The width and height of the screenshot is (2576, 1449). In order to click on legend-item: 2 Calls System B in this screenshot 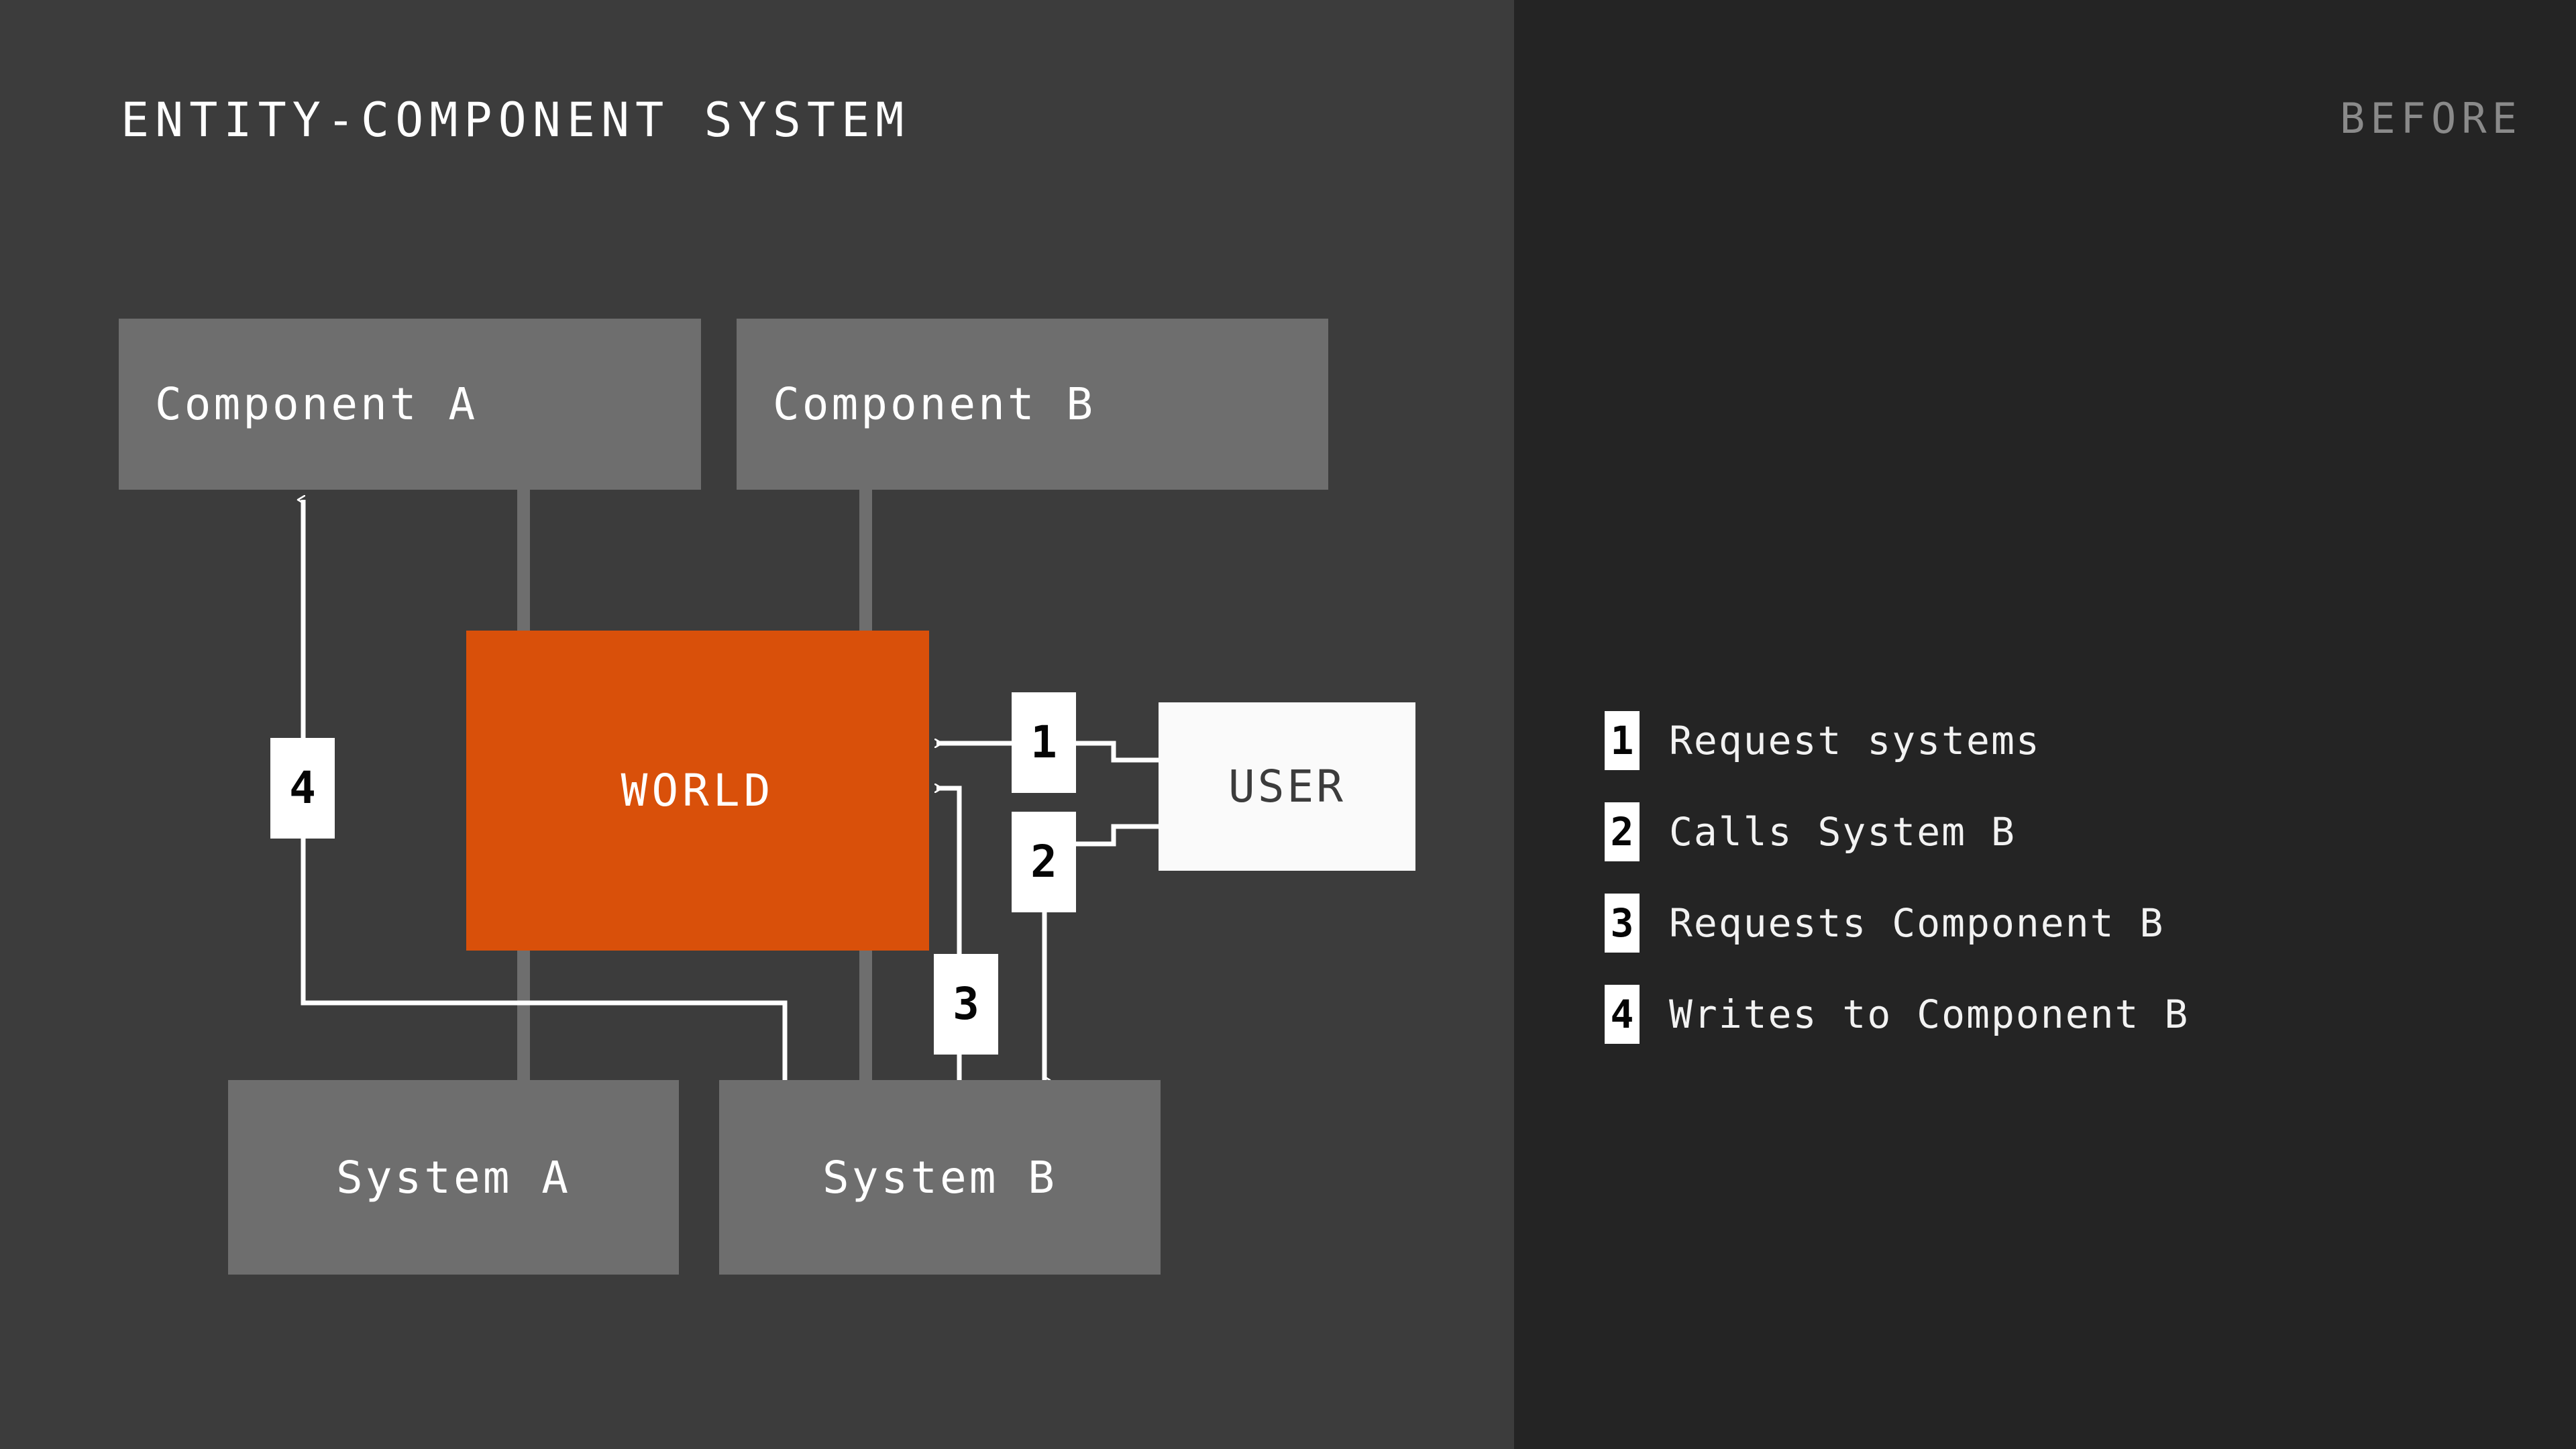, I will do `click(1897, 831)`.